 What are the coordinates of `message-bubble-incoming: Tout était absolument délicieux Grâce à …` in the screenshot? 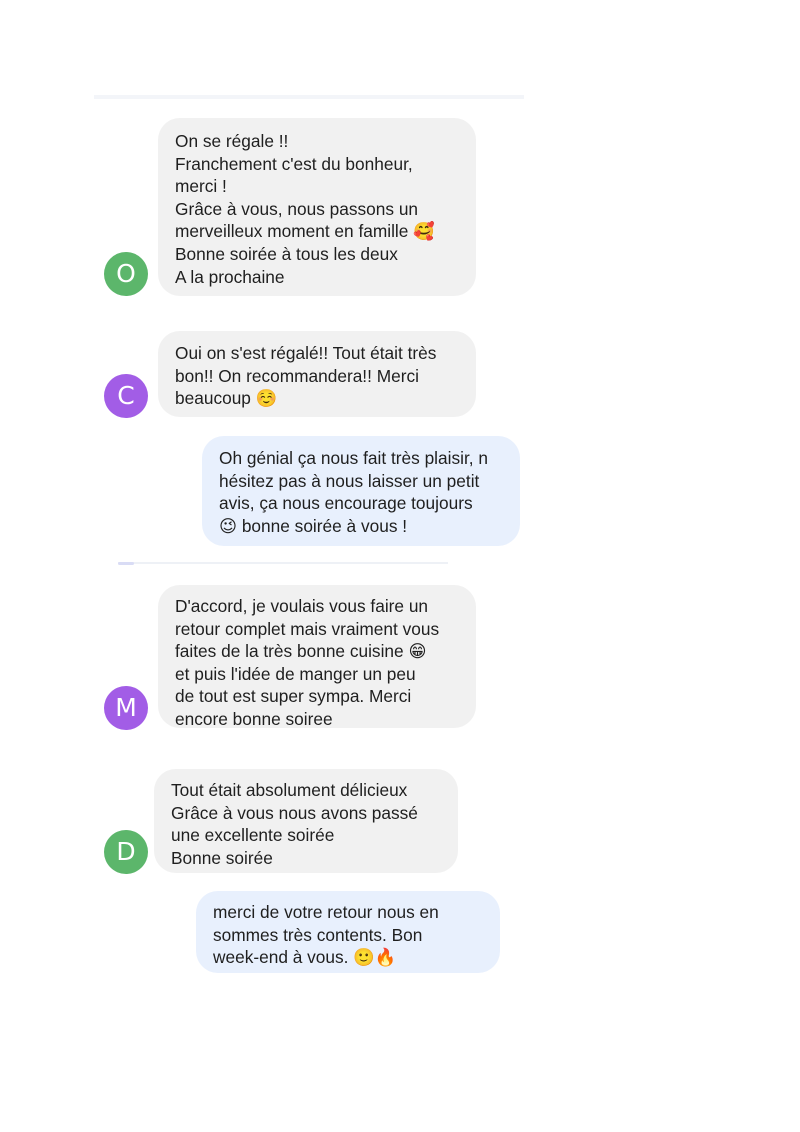 It's located at (306, 821).